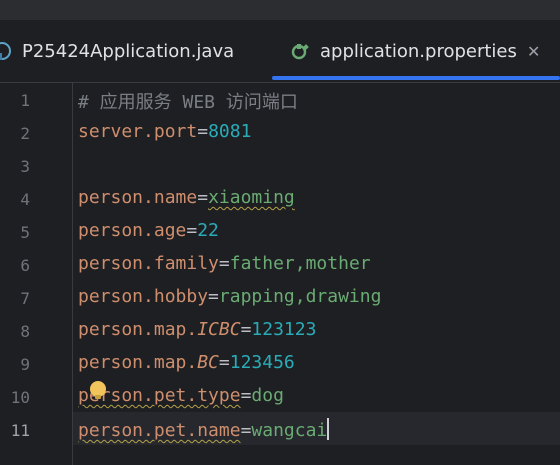 The width and height of the screenshot is (560, 465). What do you see at coordinates (138, 197) in the screenshot?
I see `property-key: person.name` at bounding box center [138, 197].